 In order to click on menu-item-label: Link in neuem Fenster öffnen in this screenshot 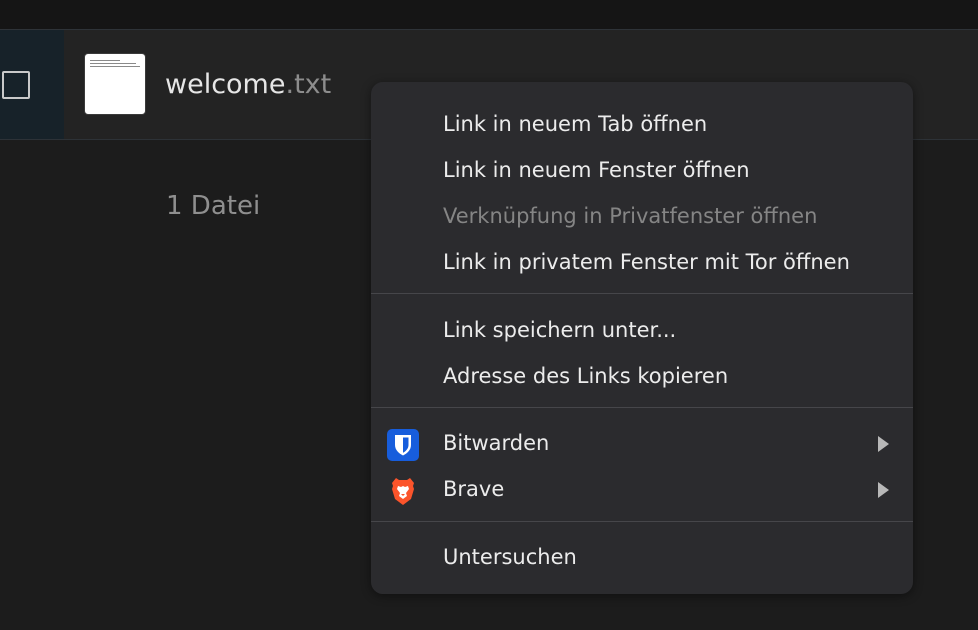, I will do `click(596, 170)`.